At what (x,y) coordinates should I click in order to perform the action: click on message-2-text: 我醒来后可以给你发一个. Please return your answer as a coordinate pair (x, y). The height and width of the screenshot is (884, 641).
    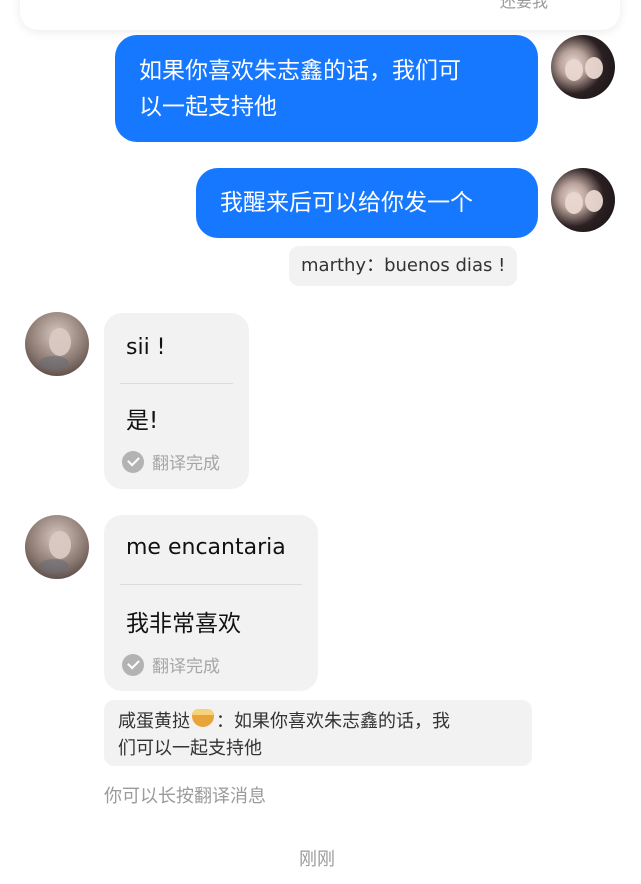
    Looking at the image, I should click on (346, 203).